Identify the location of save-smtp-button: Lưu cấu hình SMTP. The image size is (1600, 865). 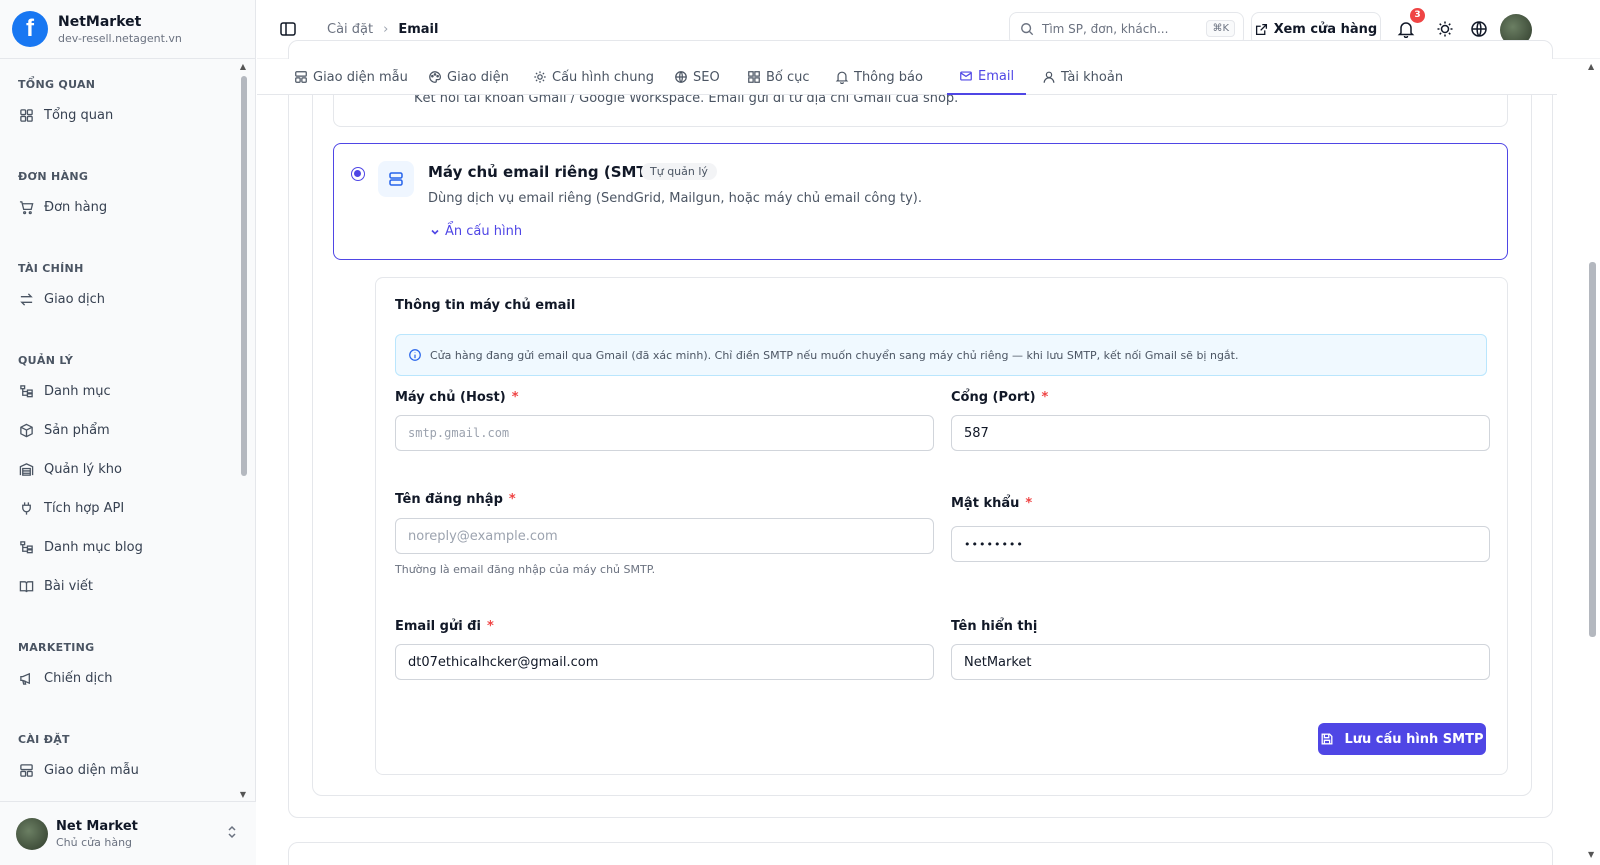
(1402, 739).